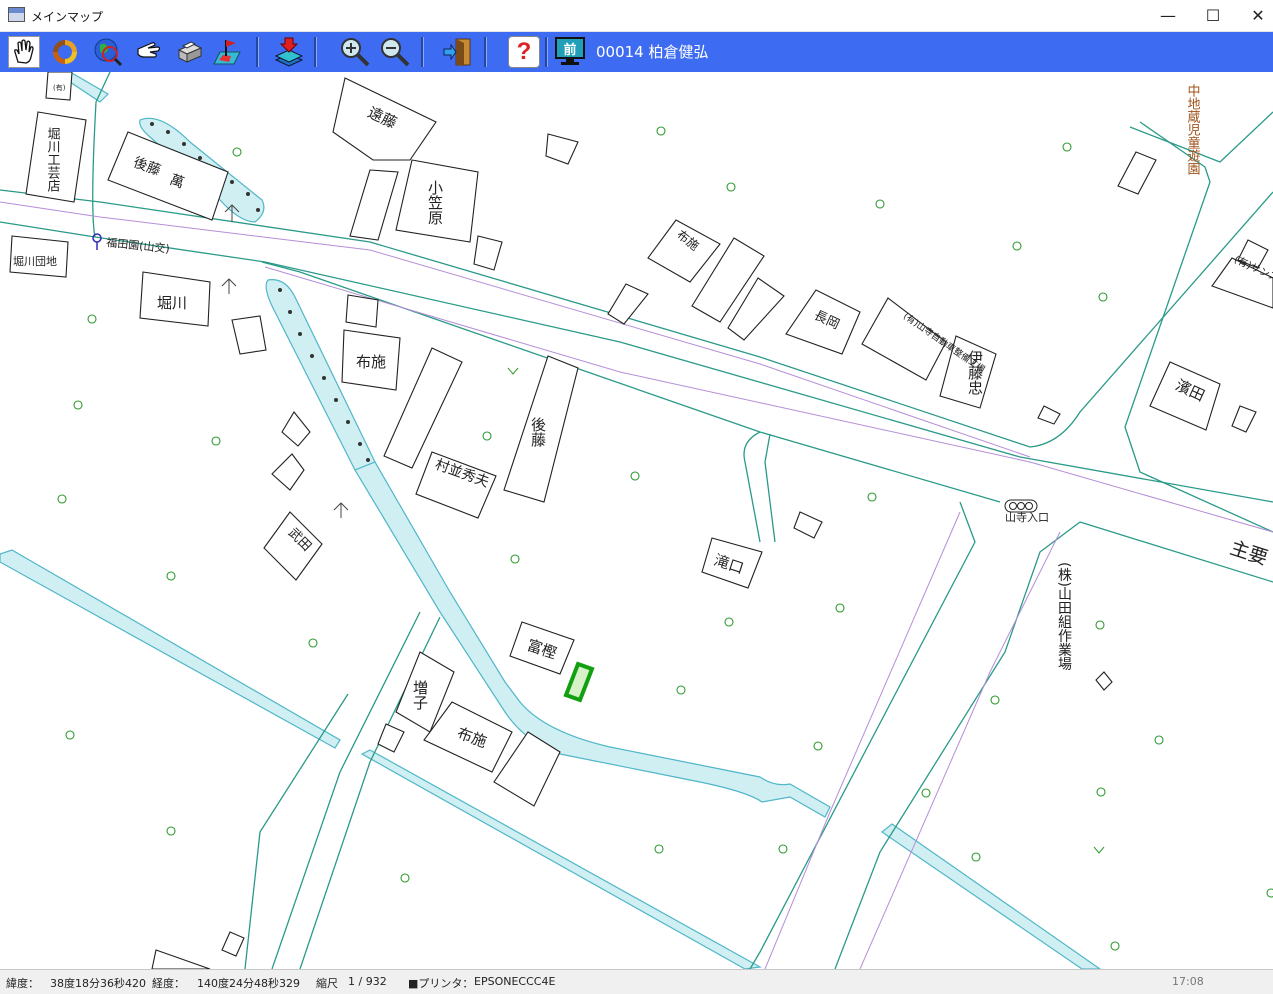  I want to click on previous-monitor-icon: 前, so click(570, 52).